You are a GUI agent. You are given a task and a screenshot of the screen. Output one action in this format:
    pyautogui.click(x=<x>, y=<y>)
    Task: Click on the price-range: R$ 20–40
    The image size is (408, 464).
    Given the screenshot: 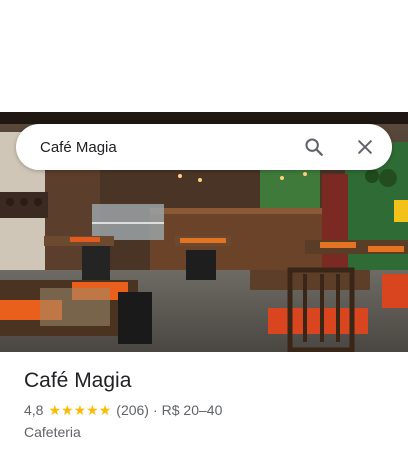 What is the action you would take?
    pyautogui.click(x=192, y=410)
    